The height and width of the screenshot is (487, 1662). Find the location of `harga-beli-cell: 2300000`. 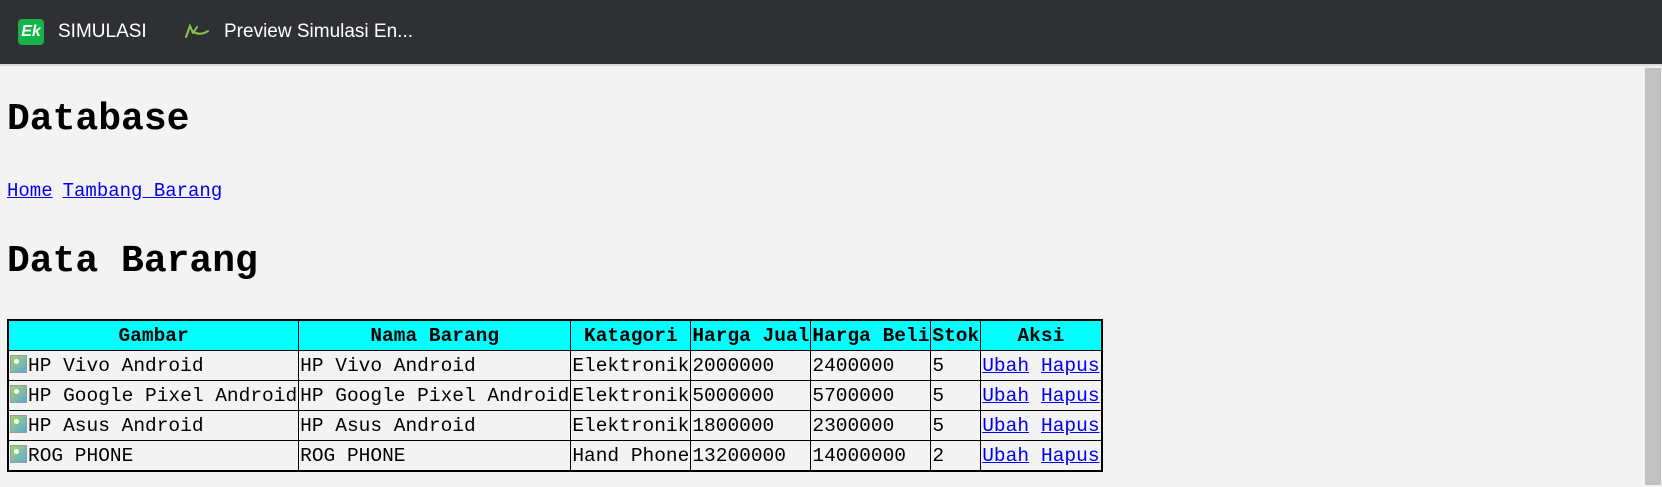

harga-beli-cell: 2300000 is located at coordinates (871, 425).